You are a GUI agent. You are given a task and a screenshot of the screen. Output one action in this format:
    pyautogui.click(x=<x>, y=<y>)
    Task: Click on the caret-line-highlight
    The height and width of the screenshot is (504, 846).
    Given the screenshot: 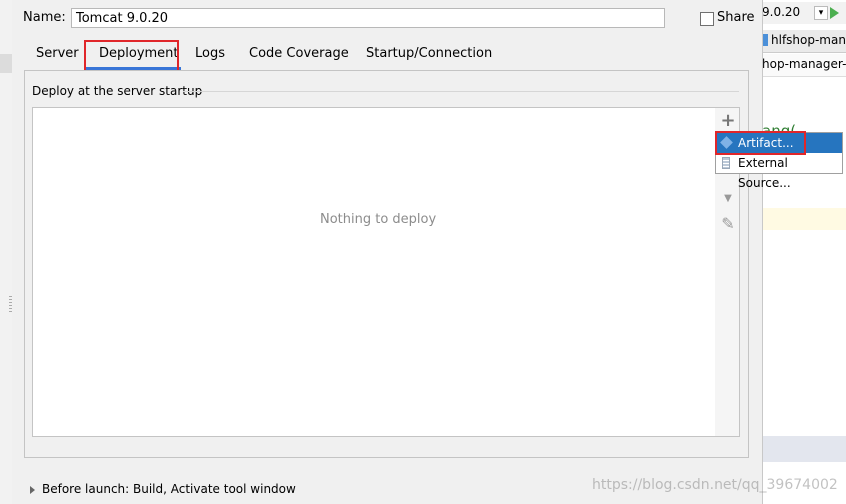 What is the action you would take?
    pyautogui.click(x=804, y=219)
    